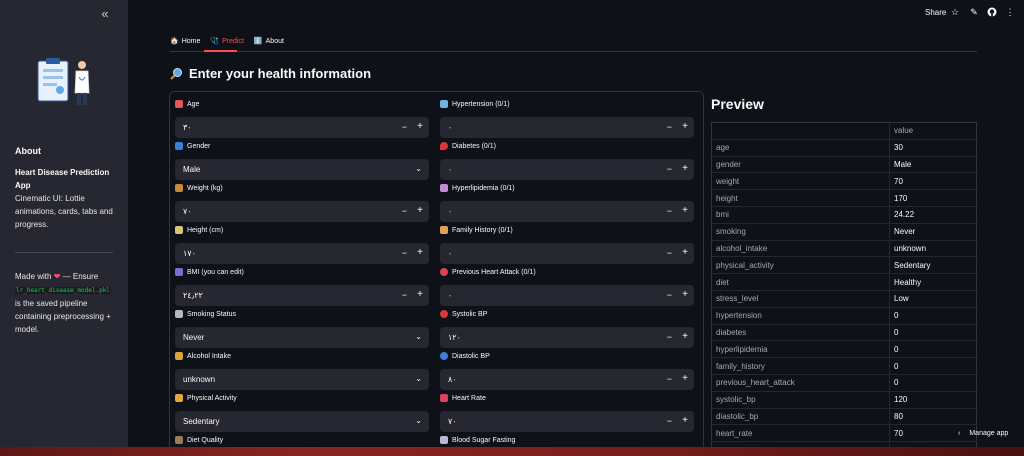 The width and height of the screenshot is (1024, 456). I want to click on table-row: family_history 0, so click(844, 366).